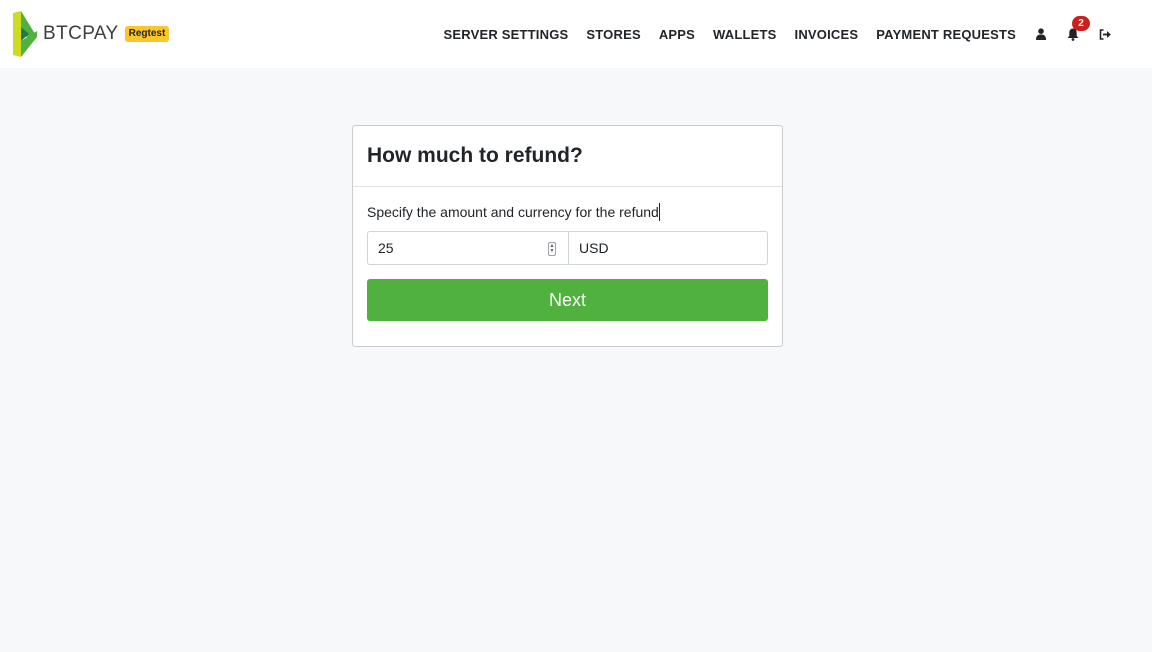 The height and width of the screenshot is (652, 1152). I want to click on notification-count-badge: 2, so click(1081, 23).